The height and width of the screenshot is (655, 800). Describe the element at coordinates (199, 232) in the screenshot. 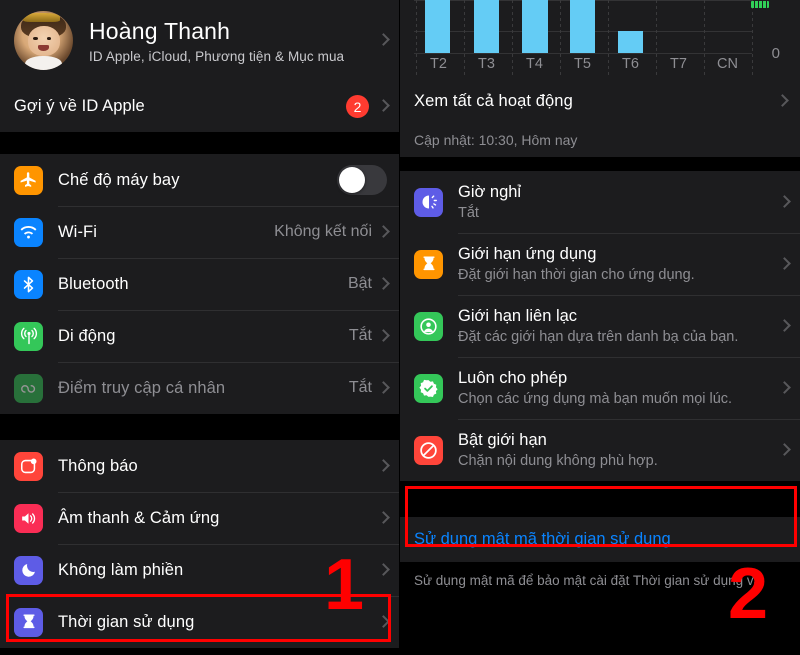

I see `row-wifi: Wi-Fi Không kết nối` at that location.